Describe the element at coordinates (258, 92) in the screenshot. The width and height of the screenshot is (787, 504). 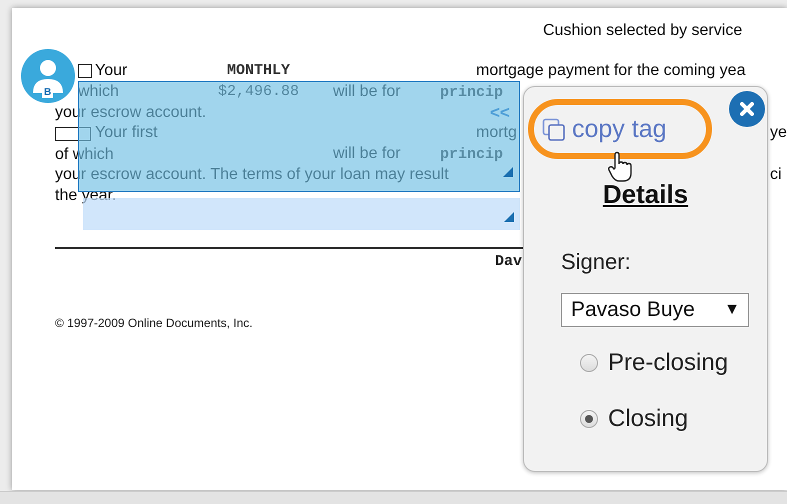
I see `document-text: $2,496.88` at that location.